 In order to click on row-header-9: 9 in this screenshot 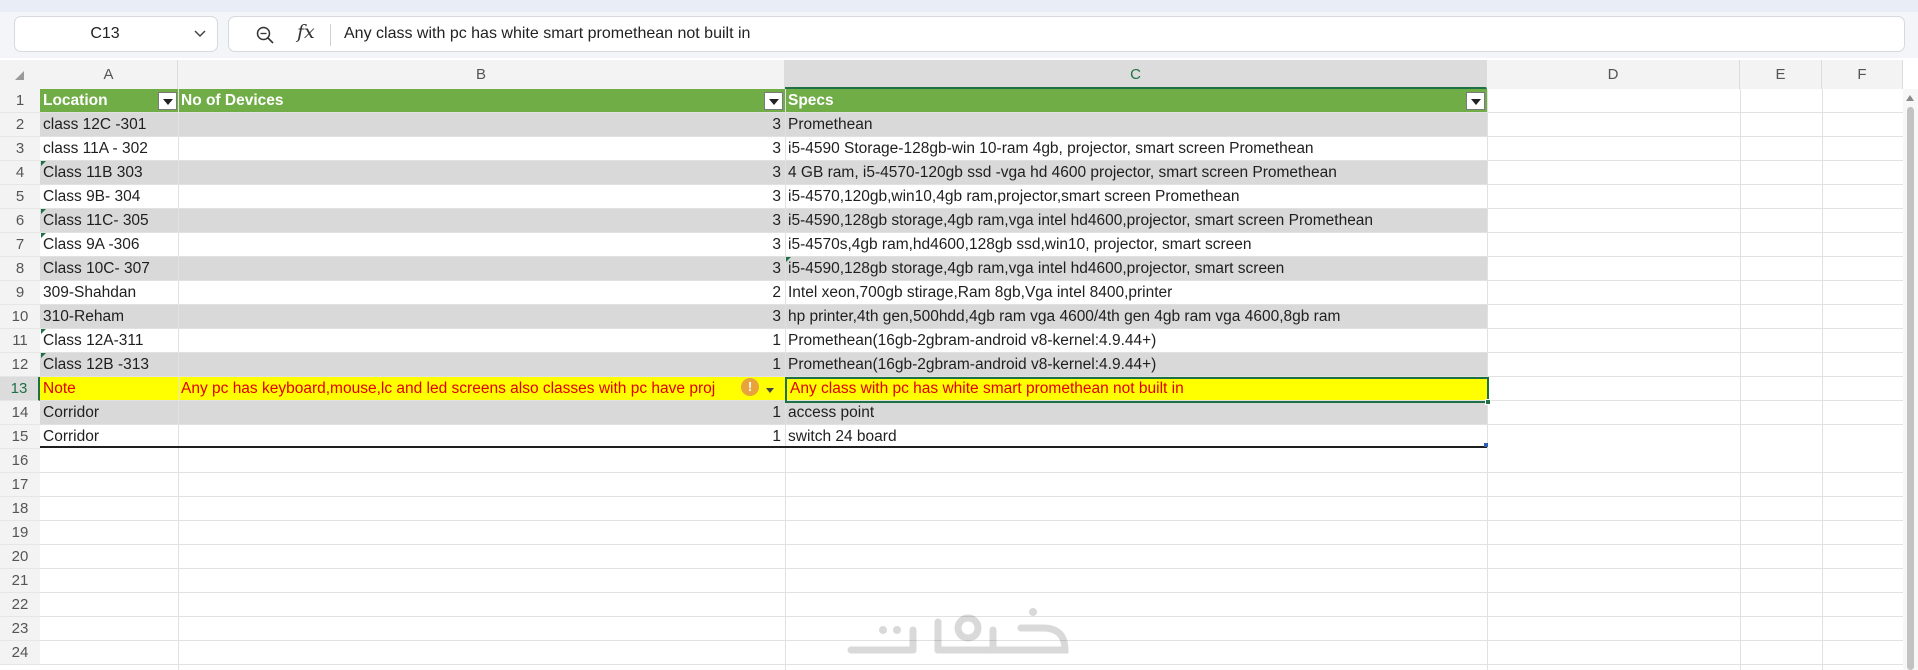, I will do `click(20, 293)`.